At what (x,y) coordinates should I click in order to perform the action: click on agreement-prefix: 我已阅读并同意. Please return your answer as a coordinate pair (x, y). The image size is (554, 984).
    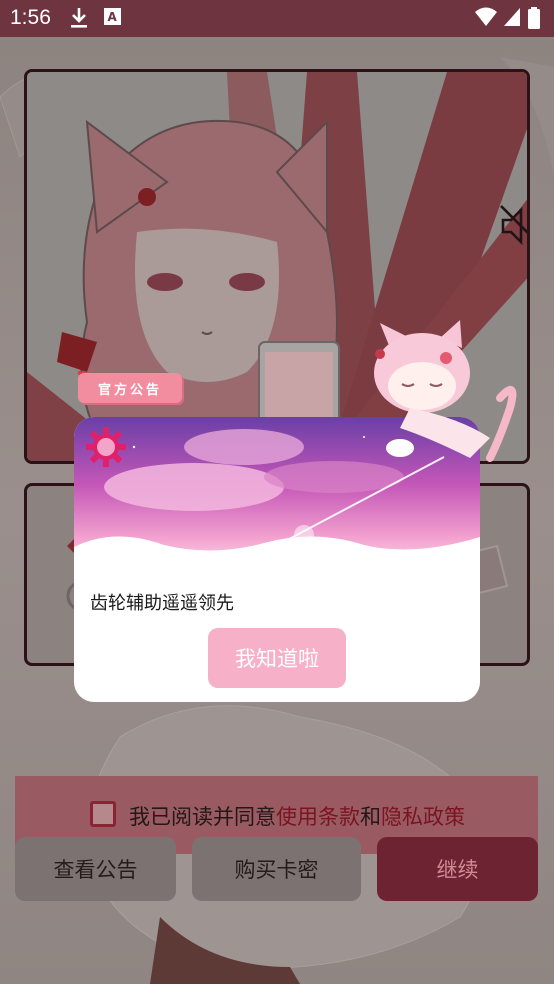
    Looking at the image, I should click on (202, 817).